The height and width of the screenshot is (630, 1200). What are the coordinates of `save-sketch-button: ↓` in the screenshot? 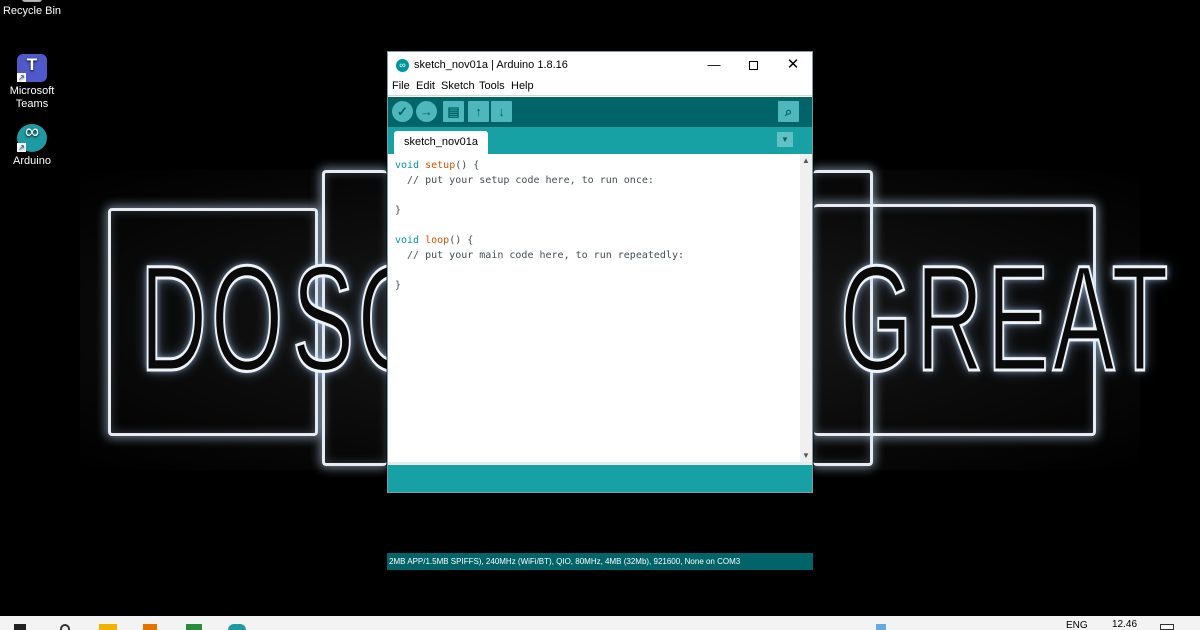 It's located at (501, 111).